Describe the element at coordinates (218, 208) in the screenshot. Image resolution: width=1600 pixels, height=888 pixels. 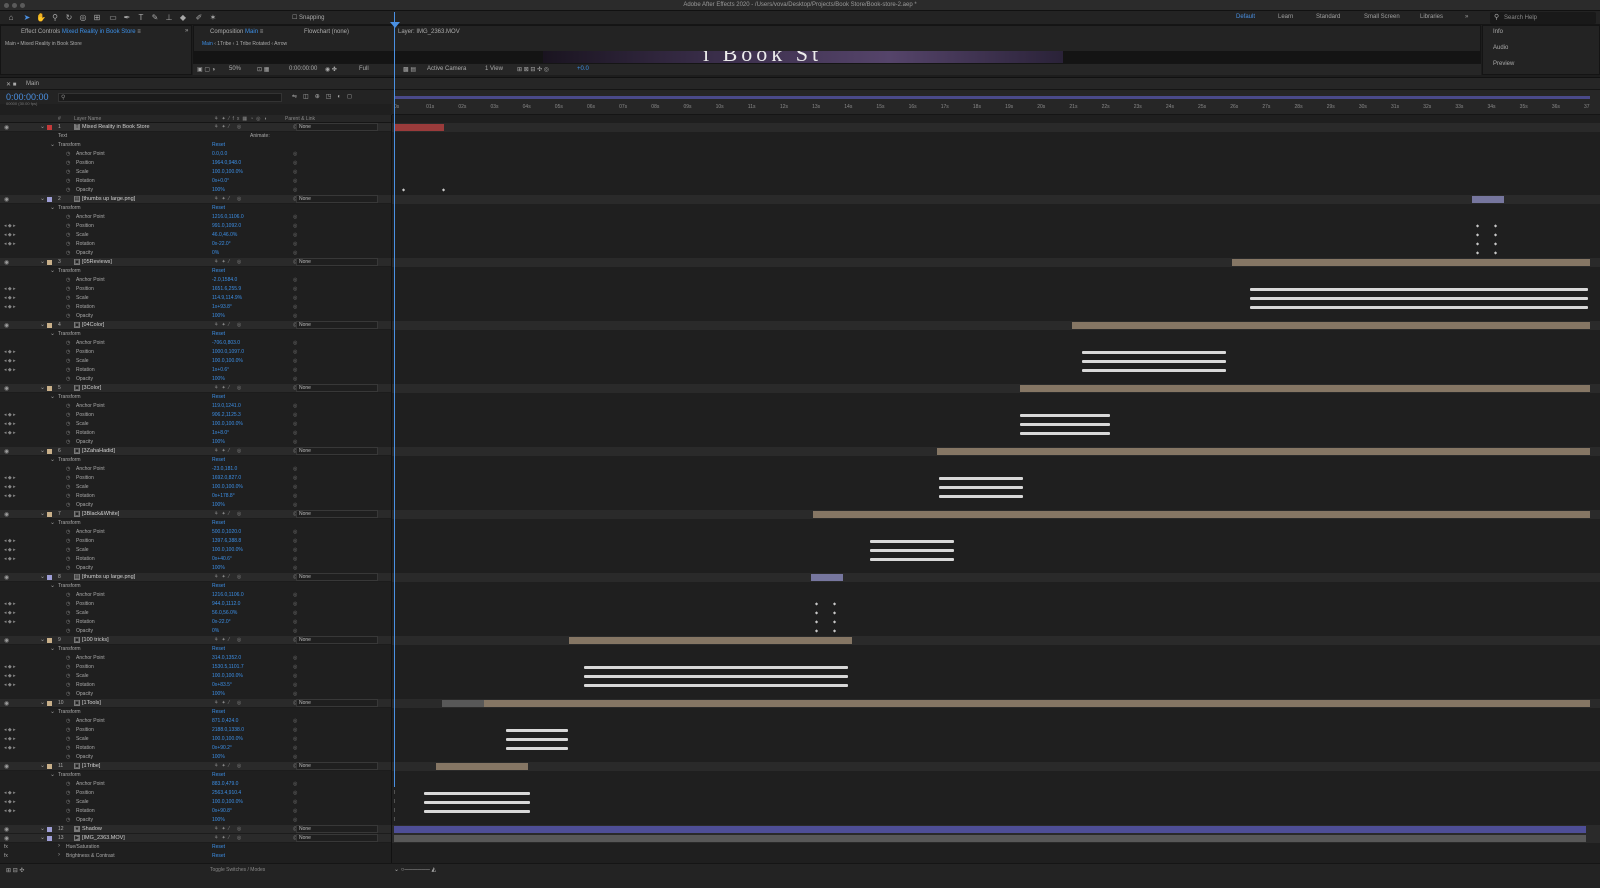
I see `transform-reset-link: Reset` at that location.